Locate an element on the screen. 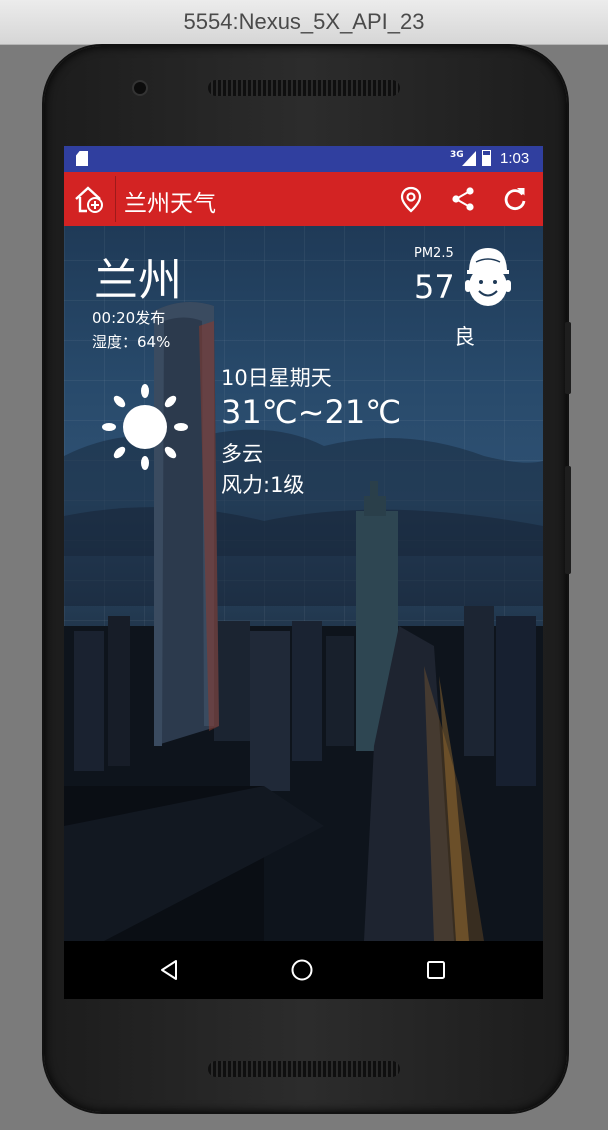  toolbar-divider is located at coordinates (115, 199).